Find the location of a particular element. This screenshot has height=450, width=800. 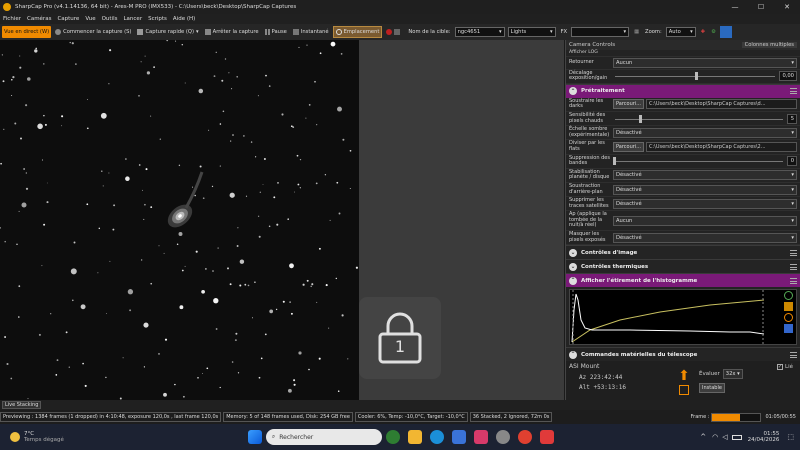

colorpicker-icon is located at coordinates (725, 32).